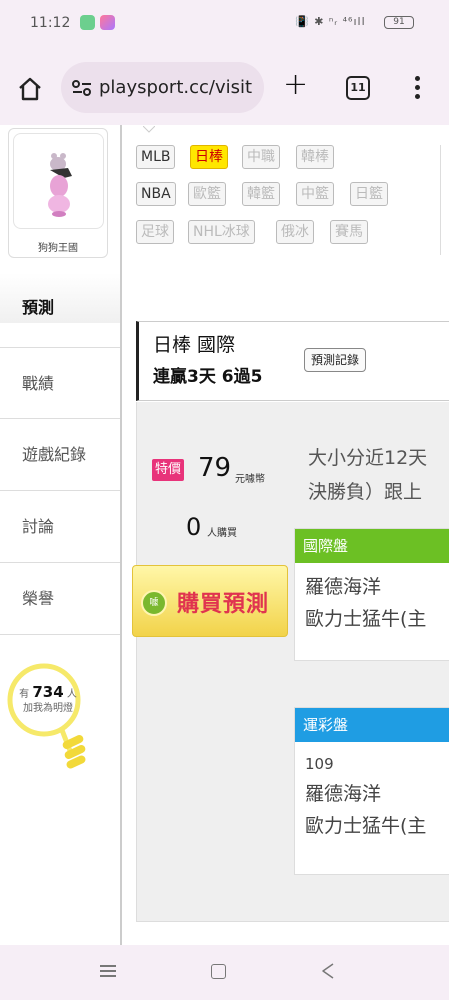 The image size is (449, 1000). What do you see at coordinates (60, 455) in the screenshot?
I see `sidebar-item-game-log: 遊戲紀錄` at bounding box center [60, 455].